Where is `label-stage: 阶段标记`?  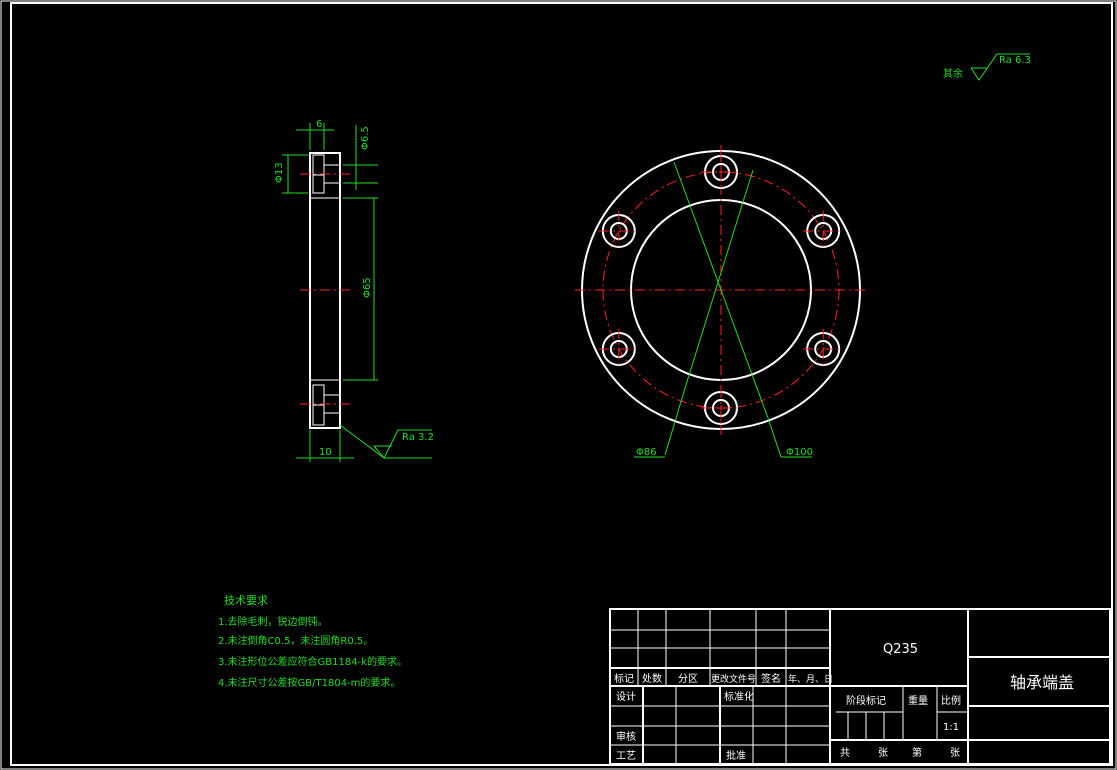 label-stage: 阶段标记 is located at coordinates (866, 700).